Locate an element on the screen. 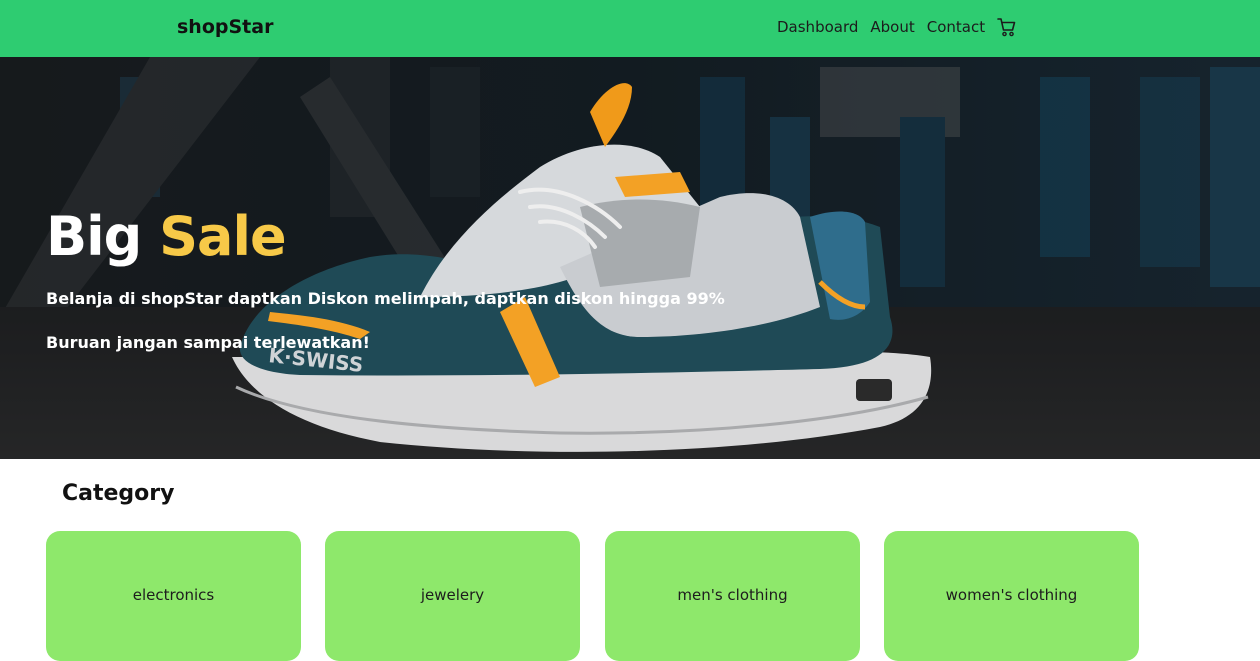 The height and width of the screenshot is (661, 1260). category-card-jewelery: jewelery is located at coordinates (452, 596).